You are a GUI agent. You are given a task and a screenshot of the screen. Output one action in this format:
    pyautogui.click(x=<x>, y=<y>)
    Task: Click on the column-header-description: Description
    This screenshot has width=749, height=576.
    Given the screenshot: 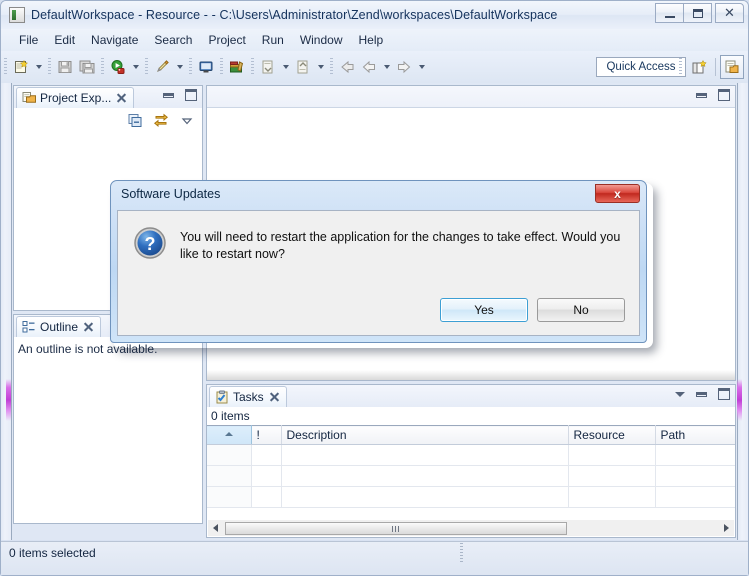 What is the action you would take?
    pyautogui.click(x=425, y=435)
    